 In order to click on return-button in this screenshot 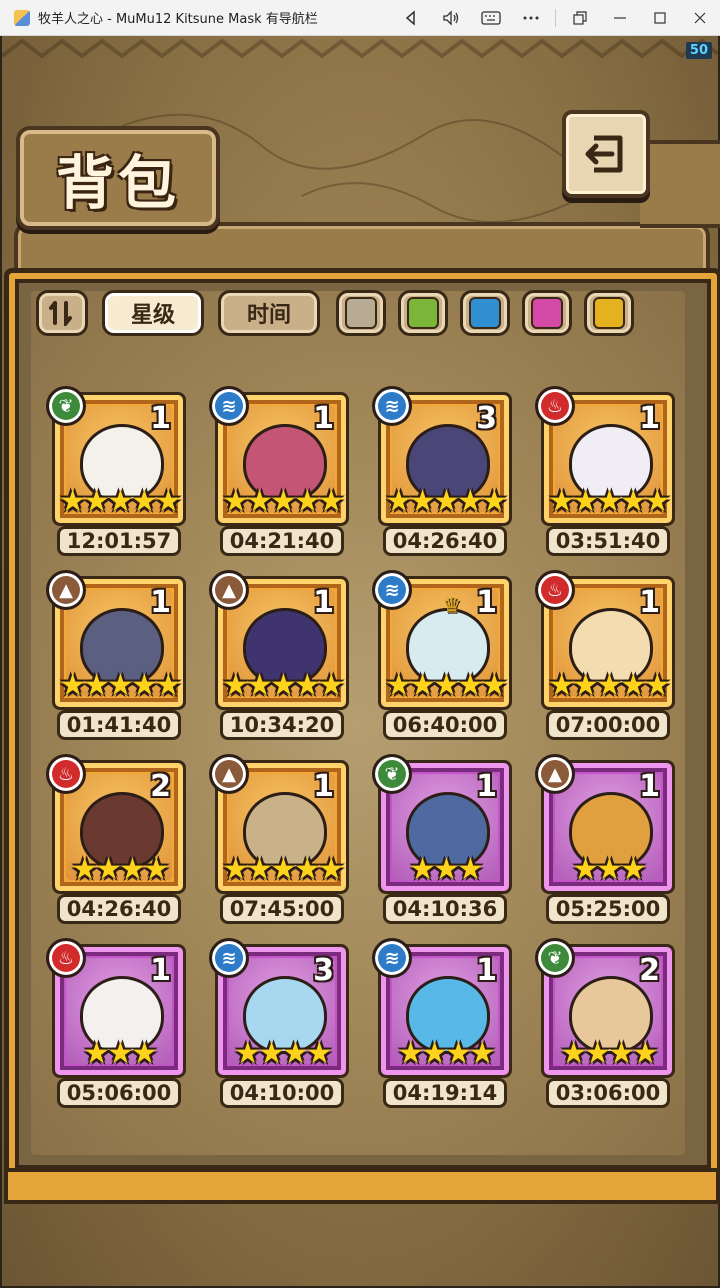, I will do `click(606, 154)`.